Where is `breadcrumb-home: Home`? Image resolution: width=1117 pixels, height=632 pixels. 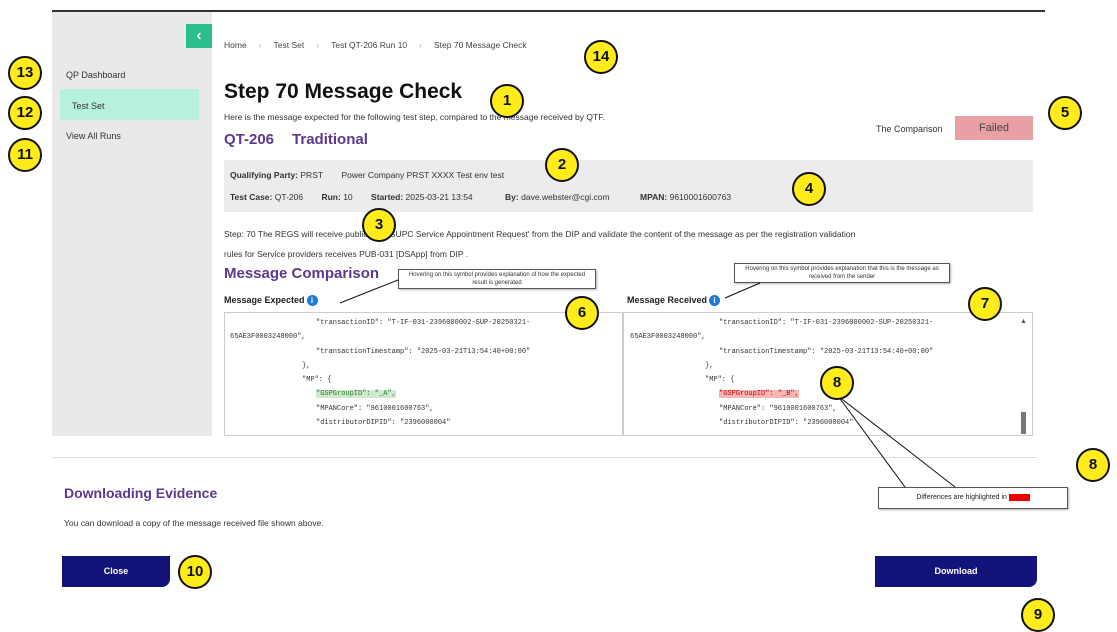
breadcrumb-home: Home is located at coordinates (235, 45).